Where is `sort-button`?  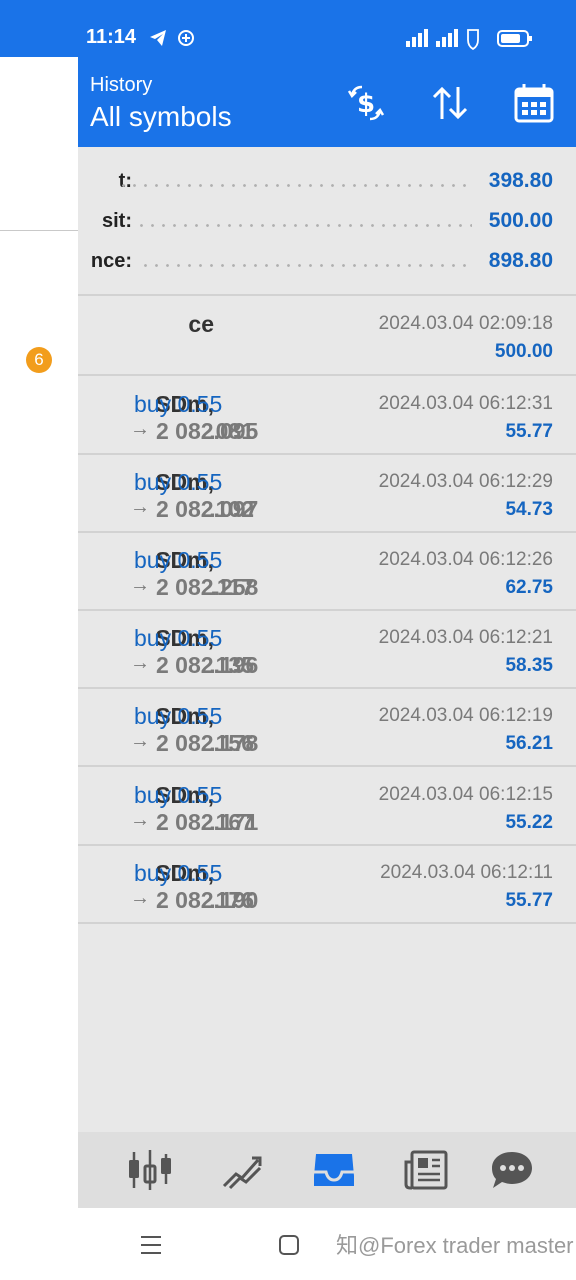
sort-button is located at coordinates (450, 103).